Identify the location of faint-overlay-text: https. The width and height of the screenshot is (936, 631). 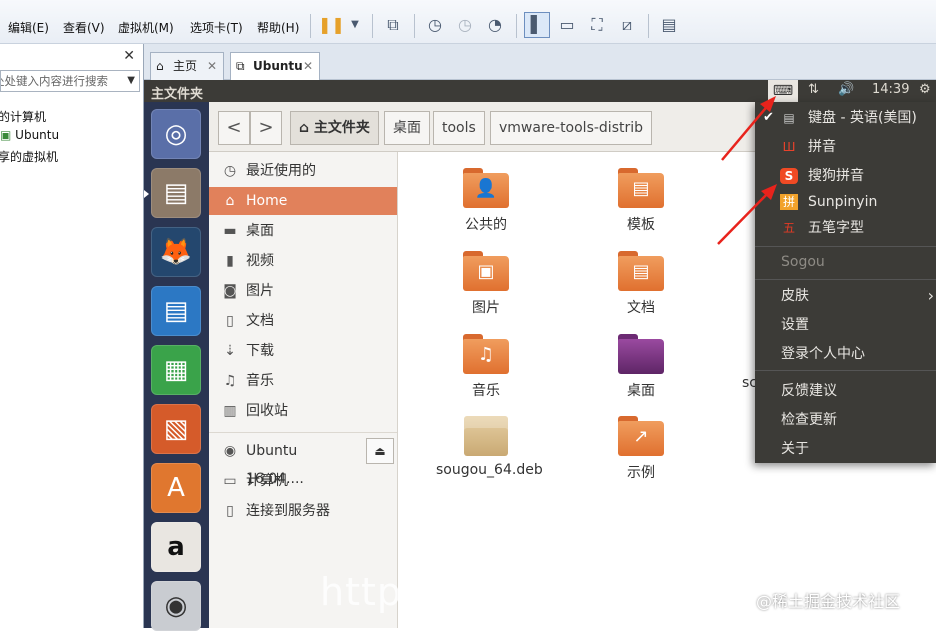
(371, 592).